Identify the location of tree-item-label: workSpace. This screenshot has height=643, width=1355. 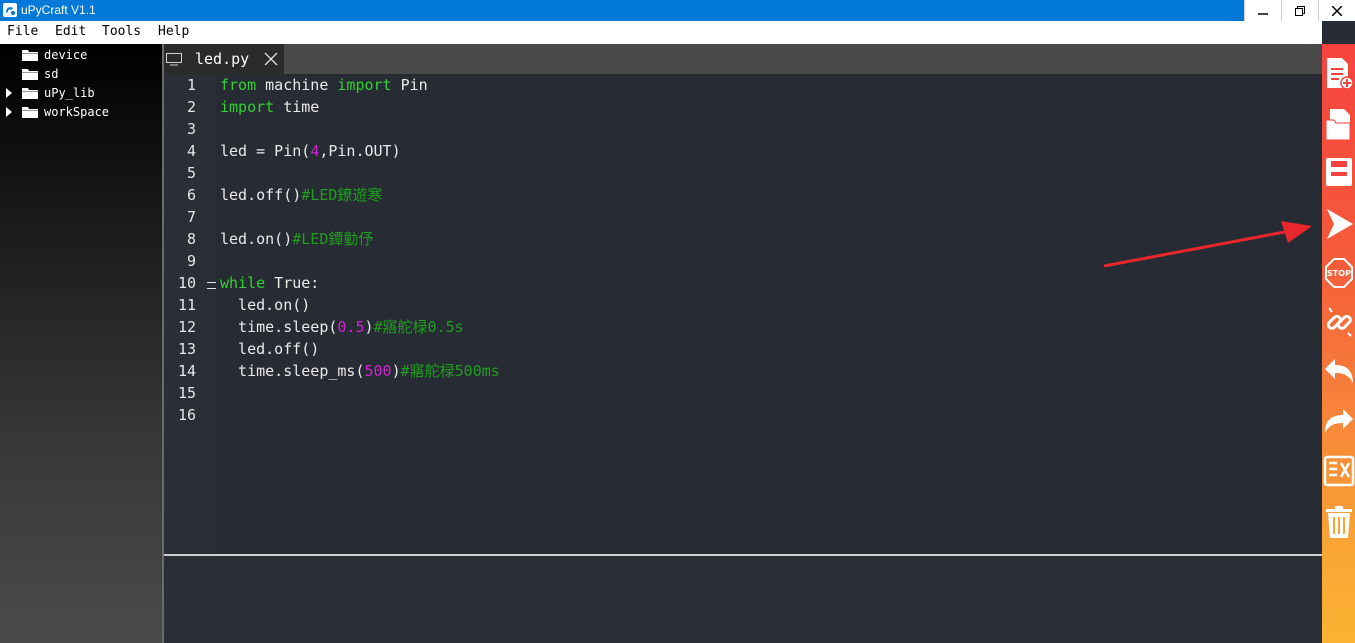
(77, 112).